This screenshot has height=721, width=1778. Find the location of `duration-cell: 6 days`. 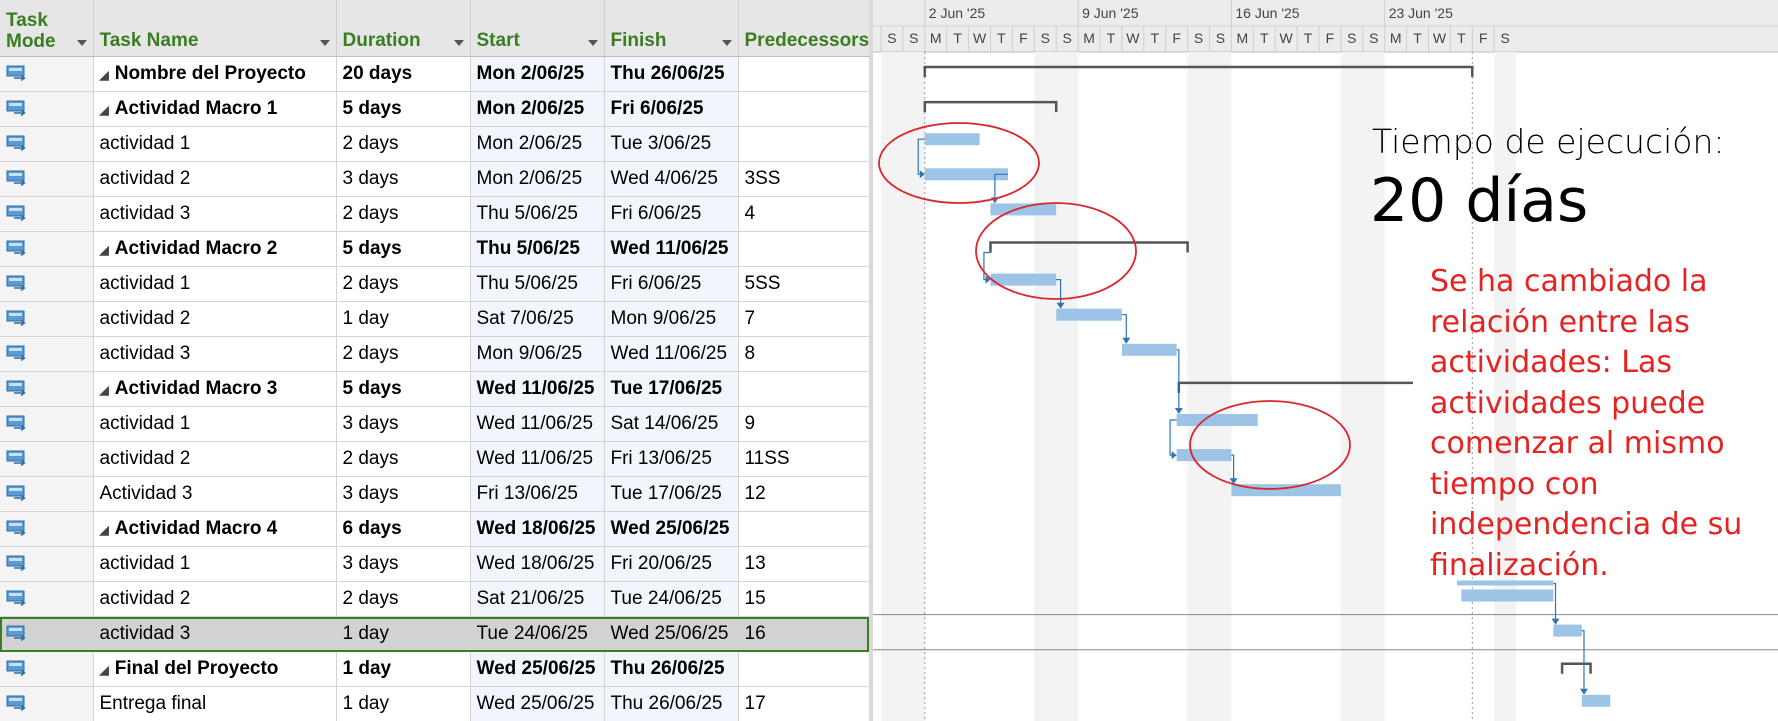

duration-cell: 6 days is located at coordinates (403, 529).